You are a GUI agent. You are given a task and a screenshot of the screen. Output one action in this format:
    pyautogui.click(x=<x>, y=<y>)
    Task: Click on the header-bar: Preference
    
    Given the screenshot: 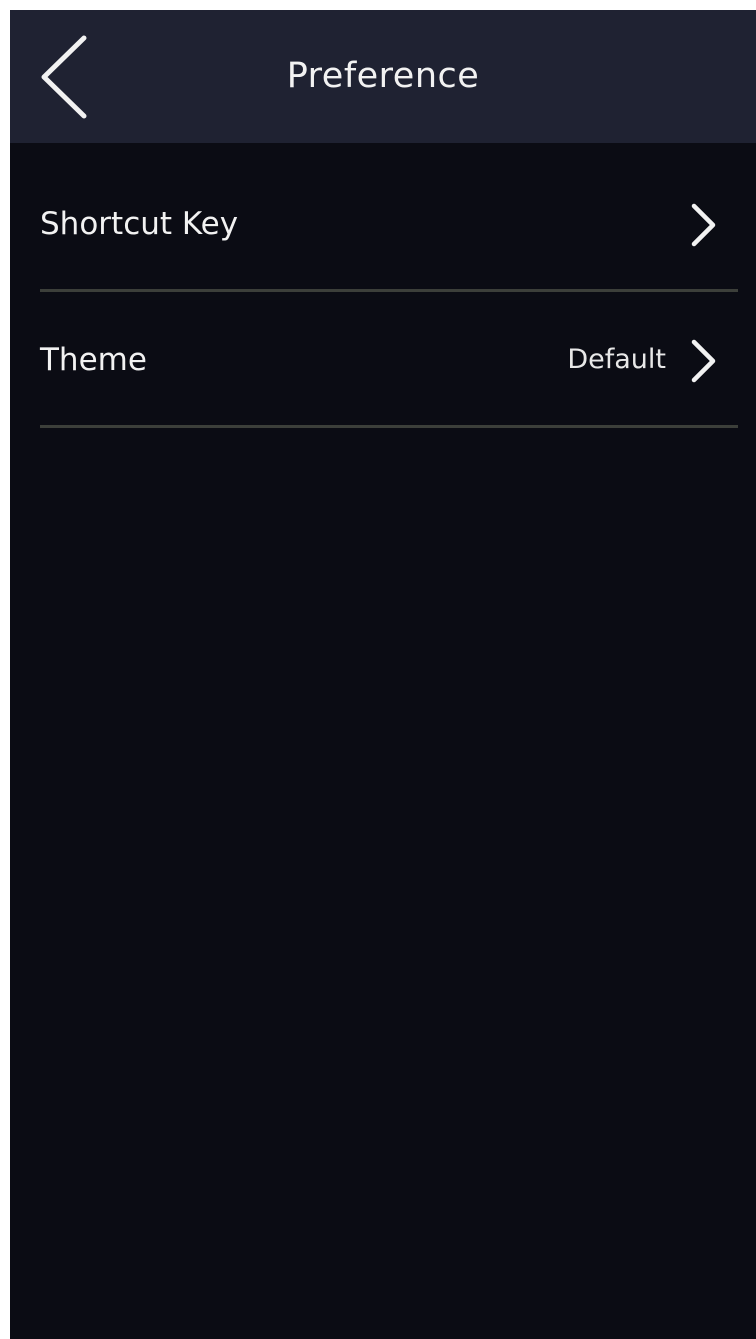 What is the action you would take?
    pyautogui.click(x=383, y=76)
    